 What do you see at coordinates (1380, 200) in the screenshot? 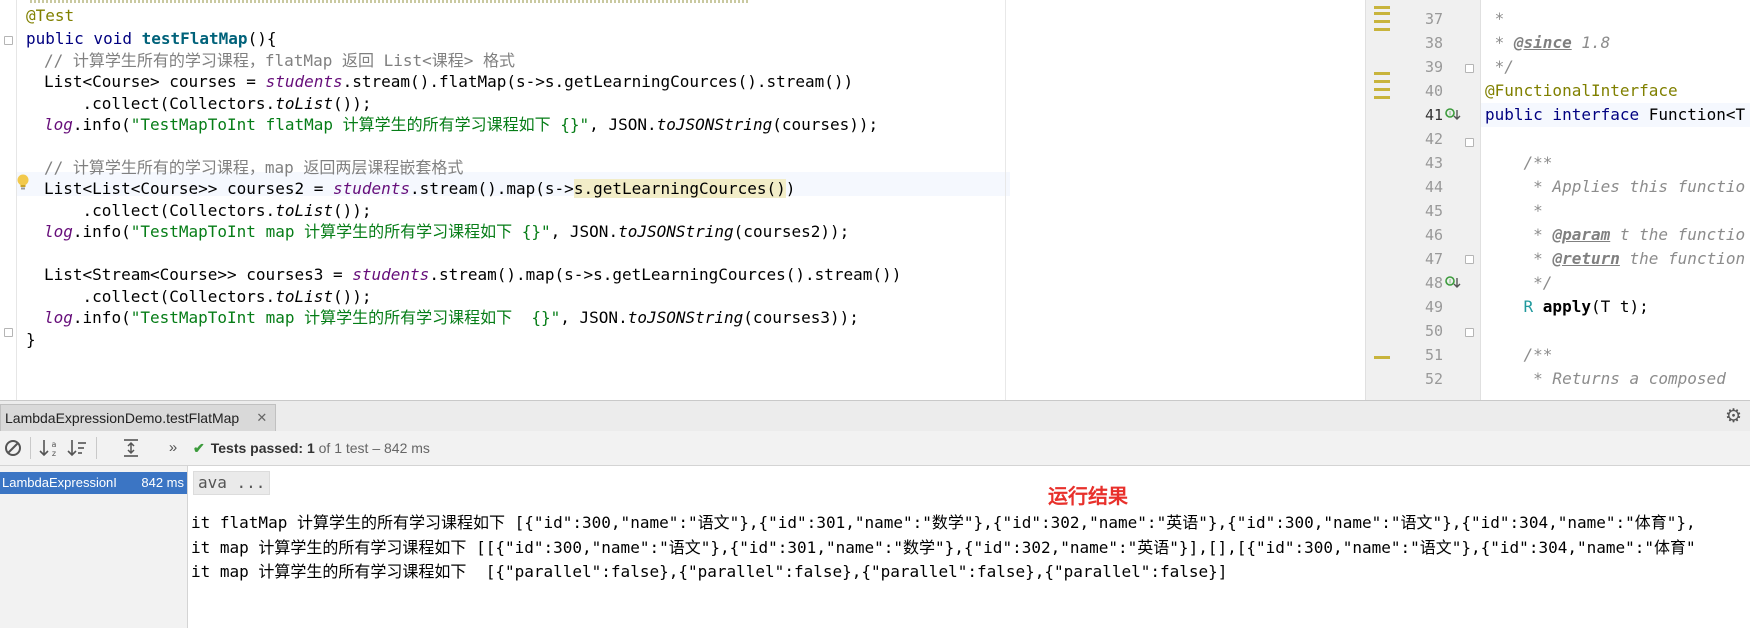
I see `error-stripe` at bounding box center [1380, 200].